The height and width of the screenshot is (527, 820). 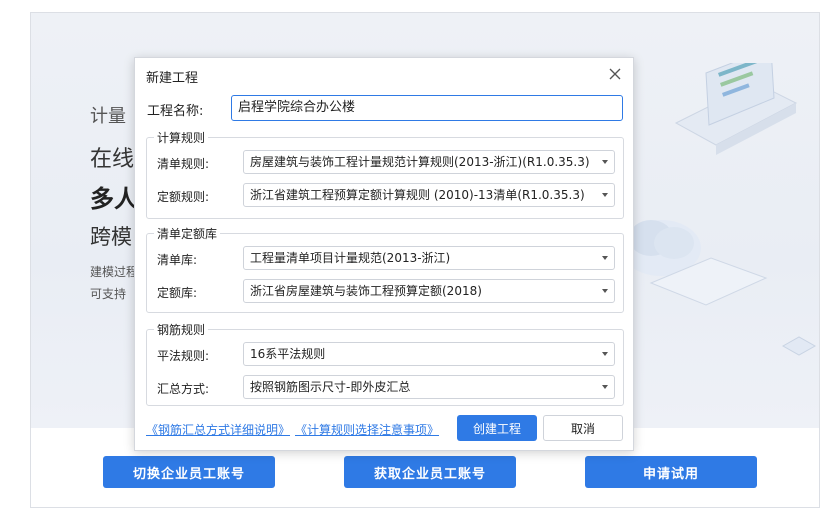 What do you see at coordinates (420, 162) in the screenshot?
I see `bill-rule-value: 房屋建筑与装饰工程计量规范计算规则(2013-浙江)(R1.0.35.3)` at bounding box center [420, 162].